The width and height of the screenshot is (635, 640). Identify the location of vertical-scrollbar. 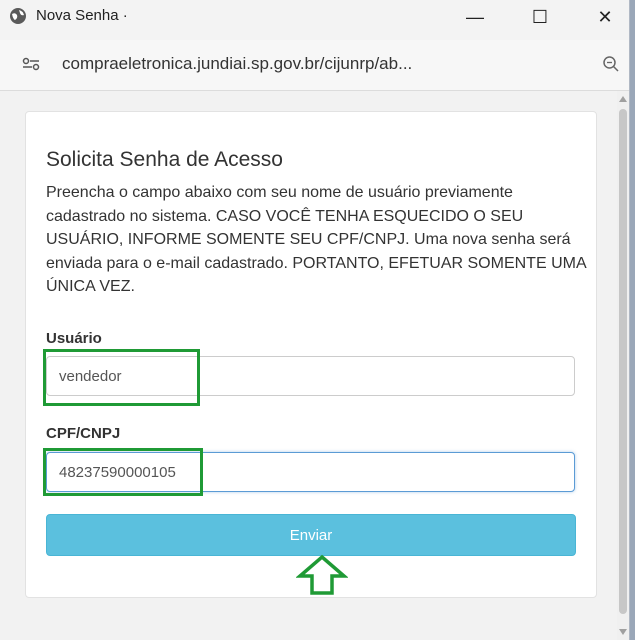
(623, 365).